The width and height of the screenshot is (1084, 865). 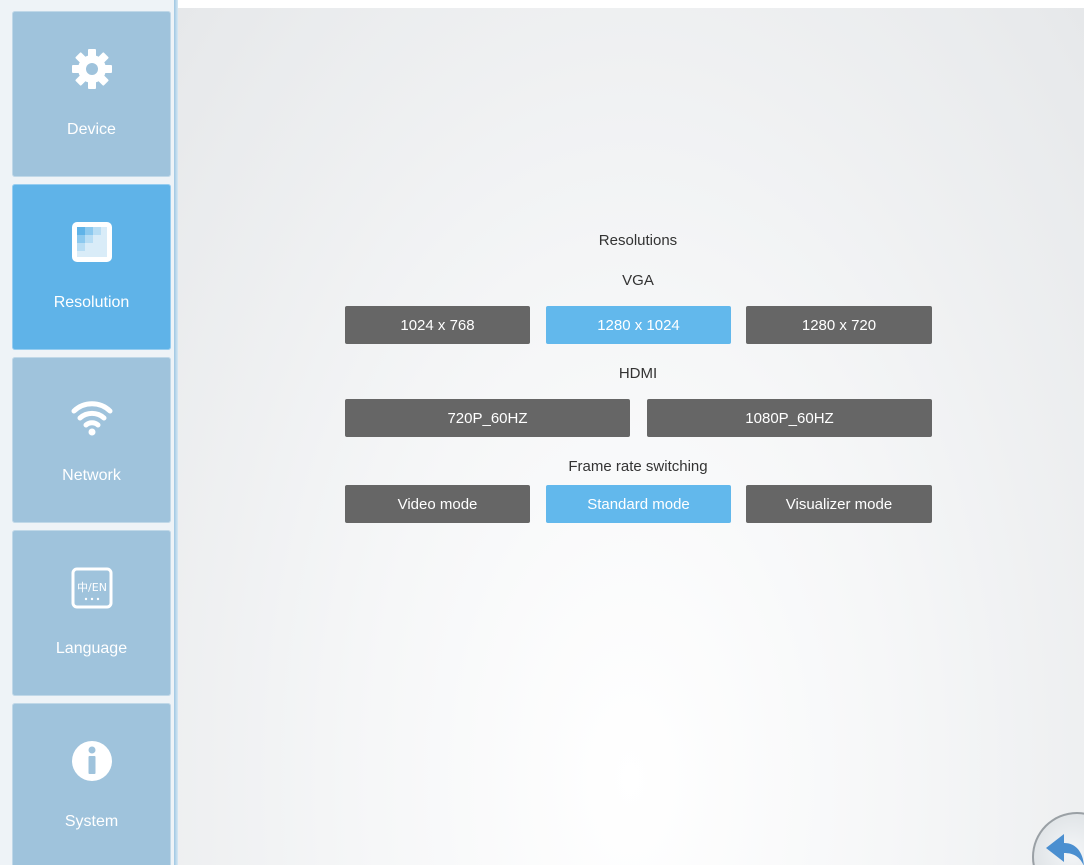 I want to click on sidebar-item-resolution: Resolution, so click(x=91, y=267).